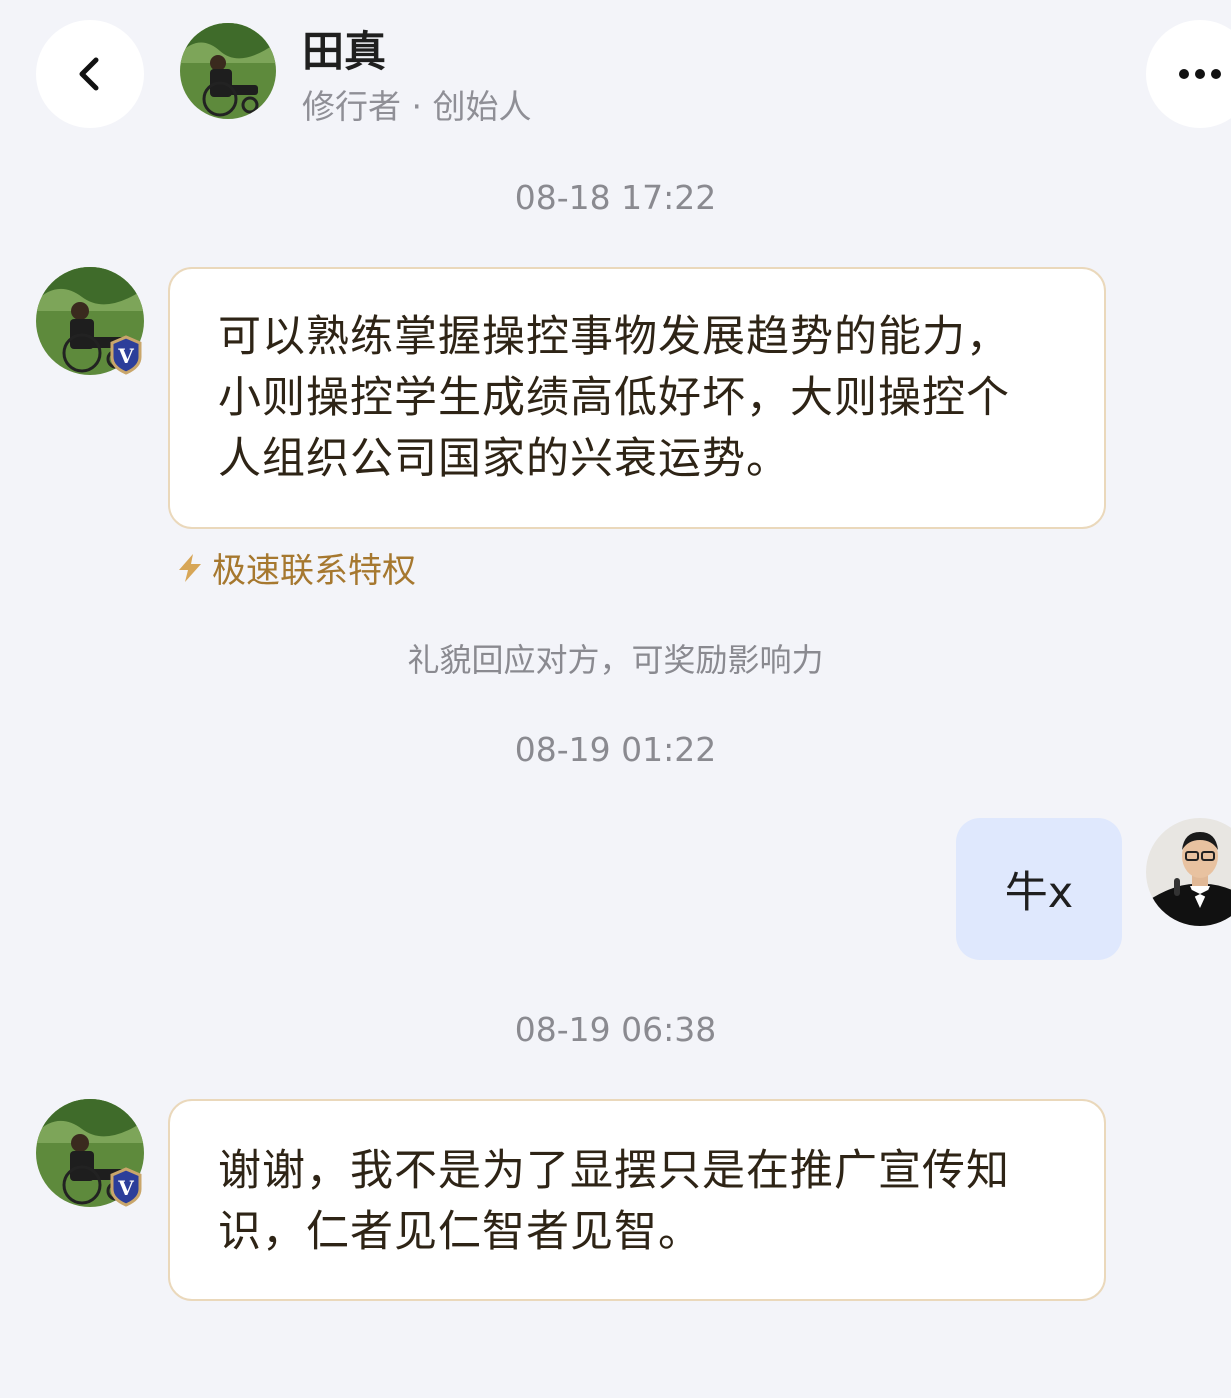  What do you see at coordinates (615, 1029) in the screenshot?
I see `timestamp: 08-19 06:38` at bounding box center [615, 1029].